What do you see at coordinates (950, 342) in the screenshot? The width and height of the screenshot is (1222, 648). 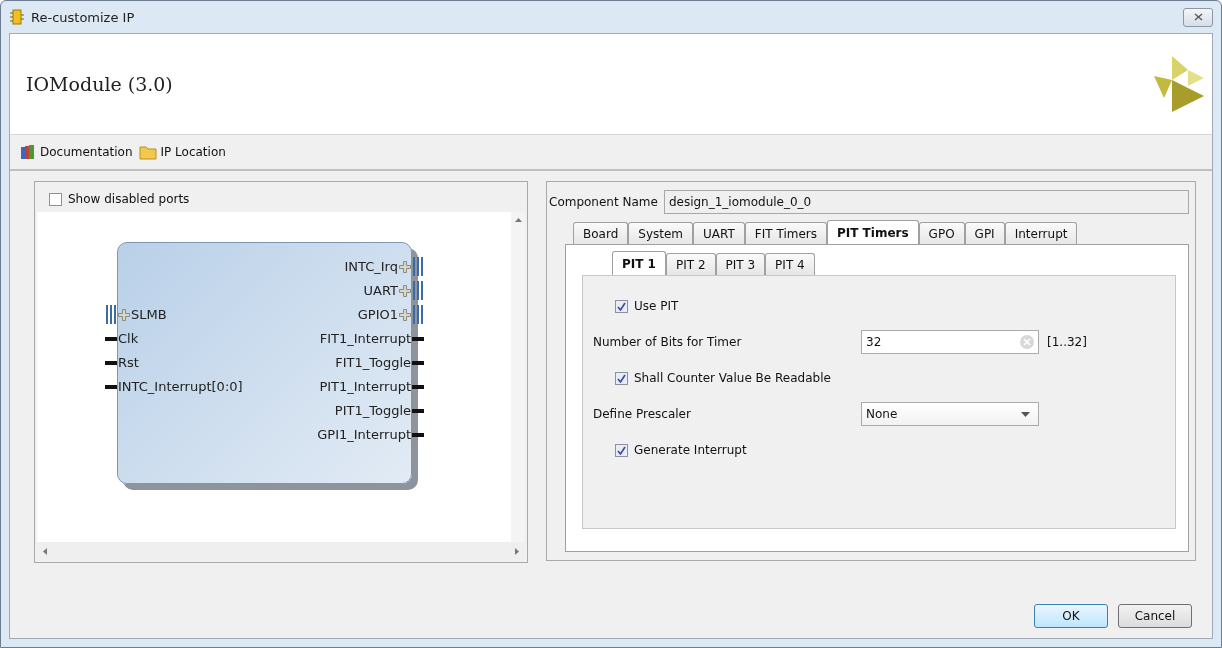 I see `bits-input-field: 32` at bounding box center [950, 342].